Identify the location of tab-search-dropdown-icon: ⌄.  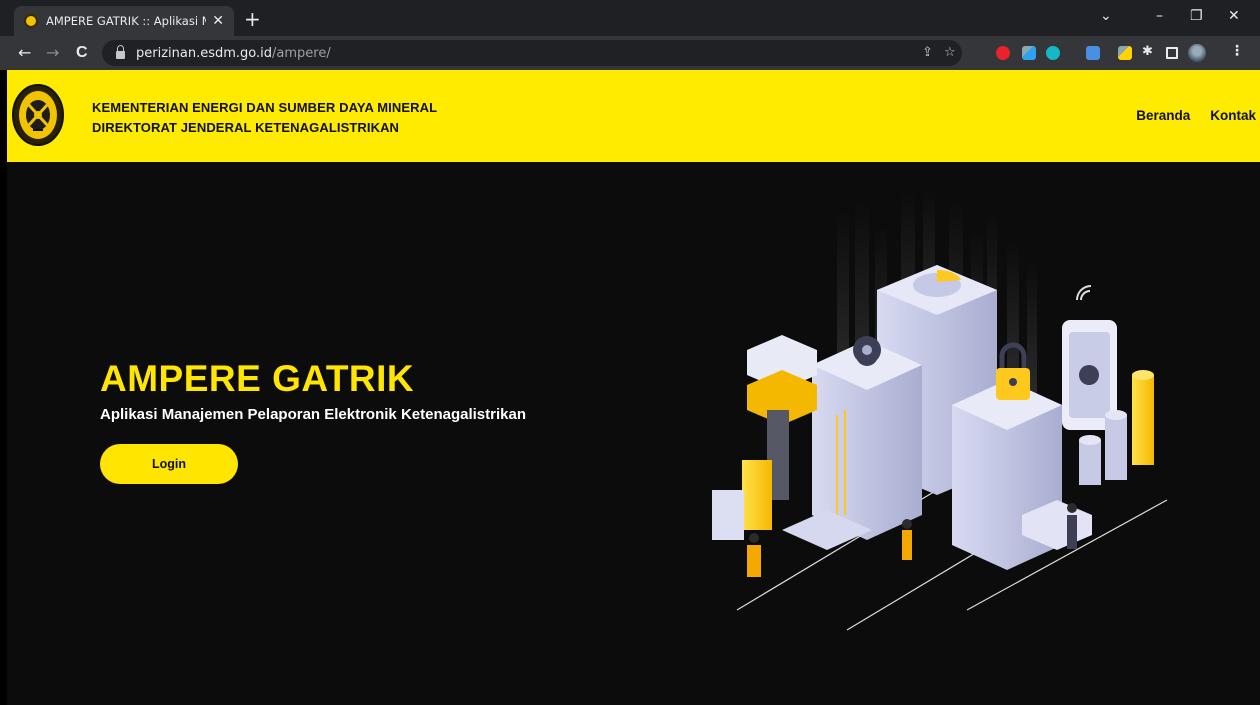
(1106, 16).